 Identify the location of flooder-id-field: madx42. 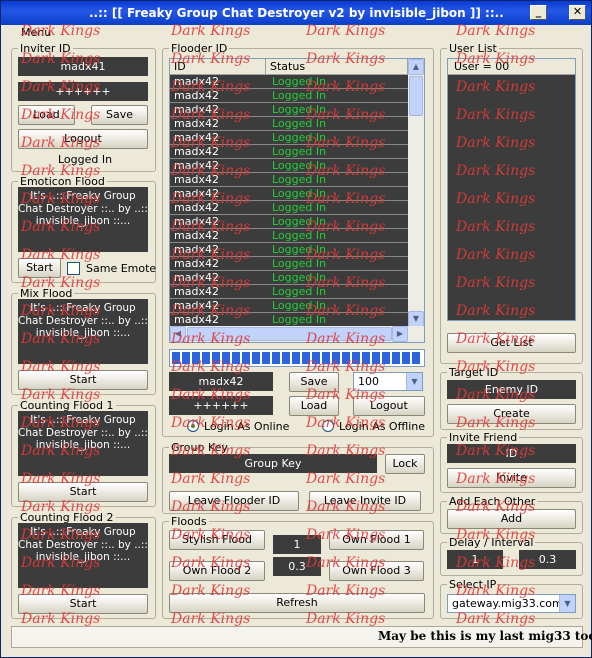
(221, 381).